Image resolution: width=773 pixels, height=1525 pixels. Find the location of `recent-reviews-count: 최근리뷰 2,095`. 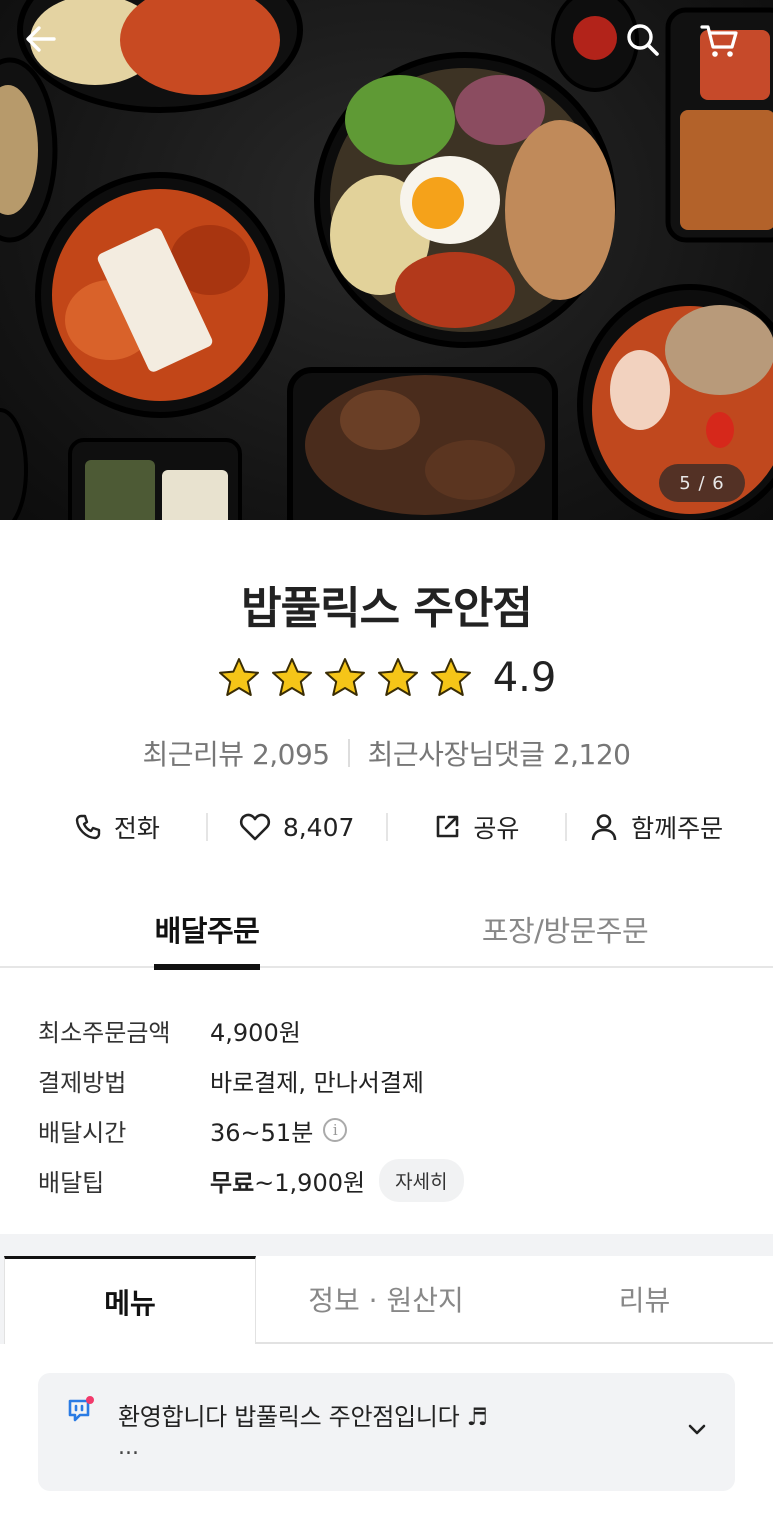

recent-reviews-count: 최근리뷰 2,095 is located at coordinates (237, 753).